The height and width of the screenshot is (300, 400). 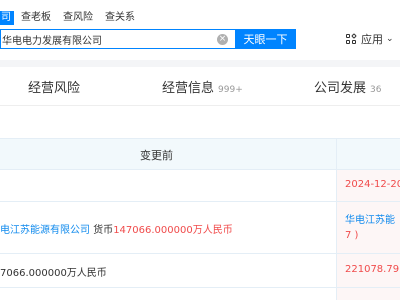 I want to click on apps-menu: 应用 ⌄, so click(x=370, y=39).